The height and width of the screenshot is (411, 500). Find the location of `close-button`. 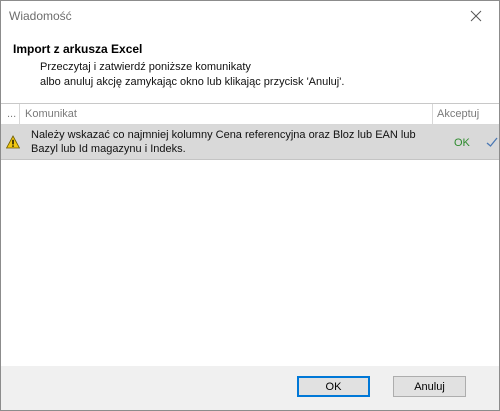

close-button is located at coordinates (476, 16).